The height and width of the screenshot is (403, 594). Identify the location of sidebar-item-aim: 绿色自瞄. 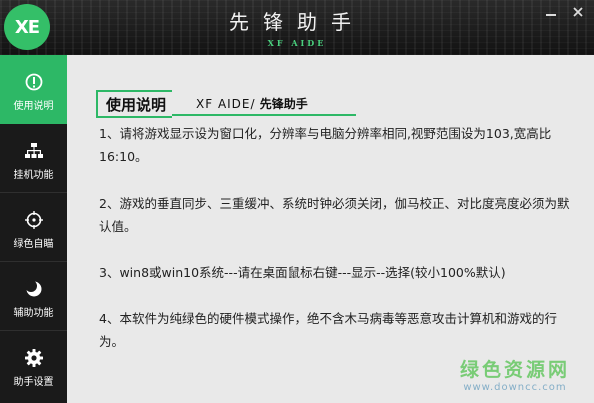
(33, 227).